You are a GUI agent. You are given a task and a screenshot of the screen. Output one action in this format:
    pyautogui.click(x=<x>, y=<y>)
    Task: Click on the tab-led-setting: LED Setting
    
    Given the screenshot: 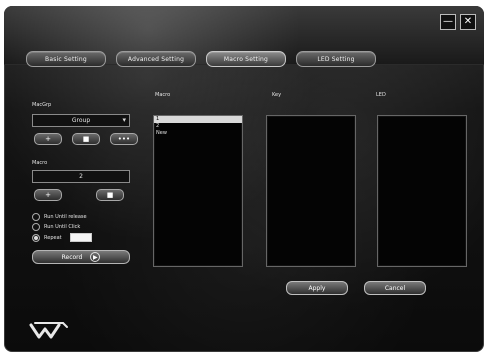 What is the action you would take?
    pyautogui.click(x=336, y=59)
    